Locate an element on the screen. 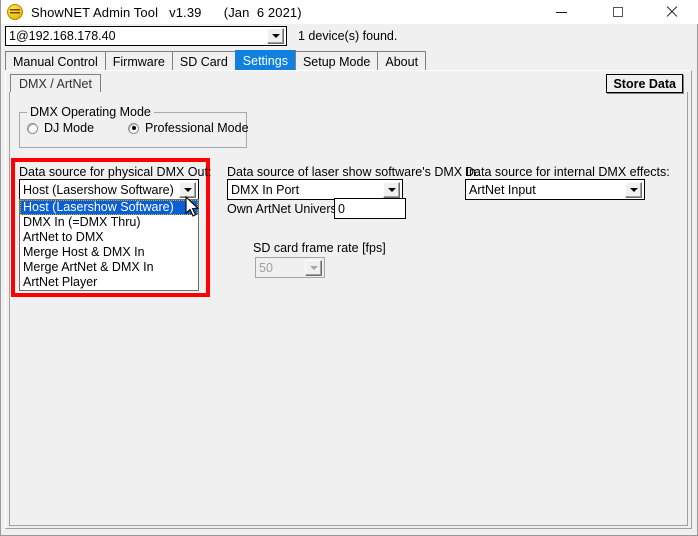 Image resolution: width=698 pixels, height=536 pixels. device-address-row: 1@192.168.178.40 1 device(s) found. is located at coordinates (349, 36).